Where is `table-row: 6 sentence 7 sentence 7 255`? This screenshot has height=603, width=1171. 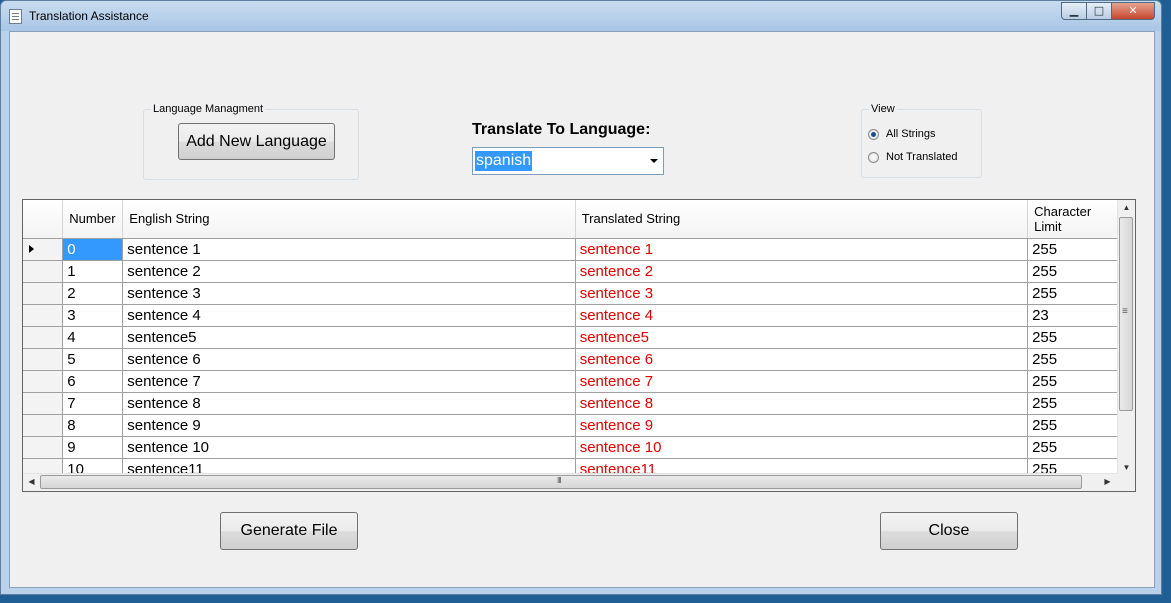
table-row: 6 sentence 7 sentence 7 255 is located at coordinates (570, 381).